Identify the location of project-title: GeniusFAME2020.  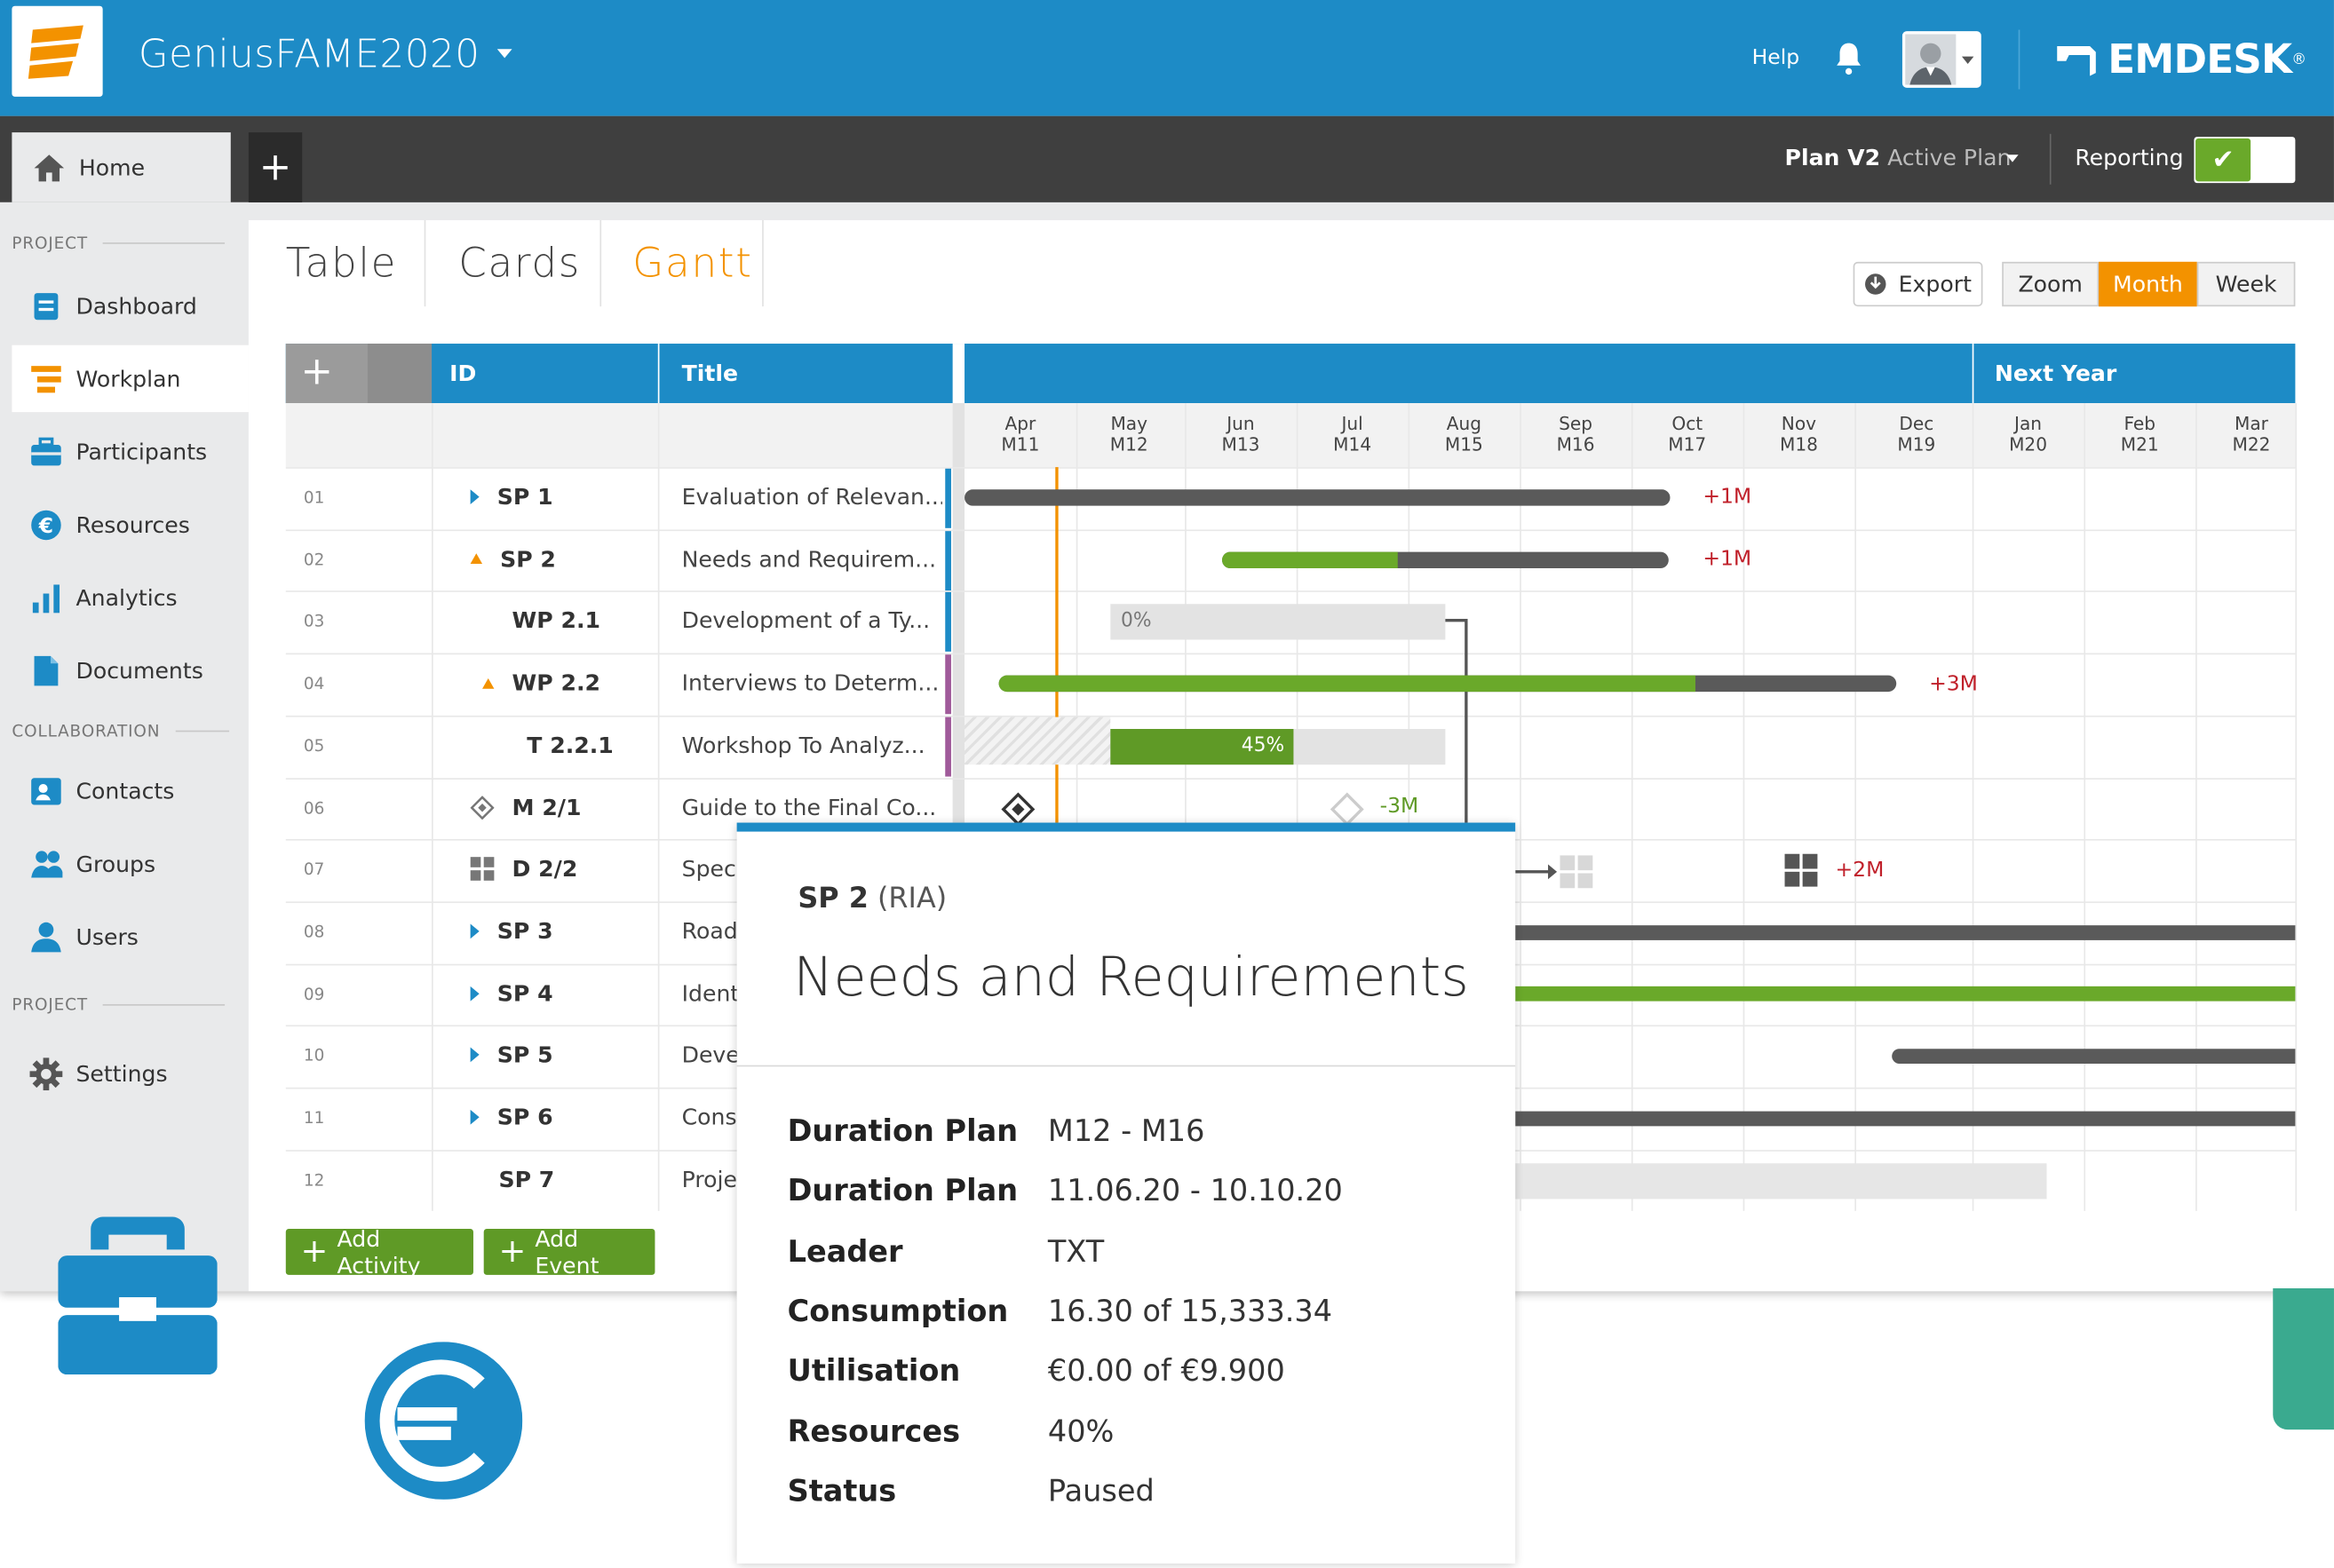
(309, 55).